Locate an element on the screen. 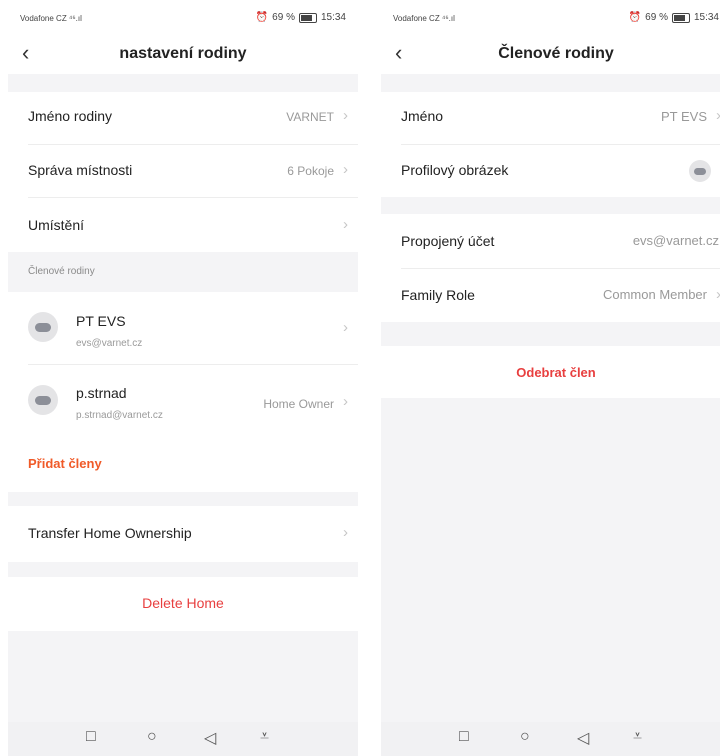  profile-picture-label: Profilový obrázek is located at coordinates (455, 170).